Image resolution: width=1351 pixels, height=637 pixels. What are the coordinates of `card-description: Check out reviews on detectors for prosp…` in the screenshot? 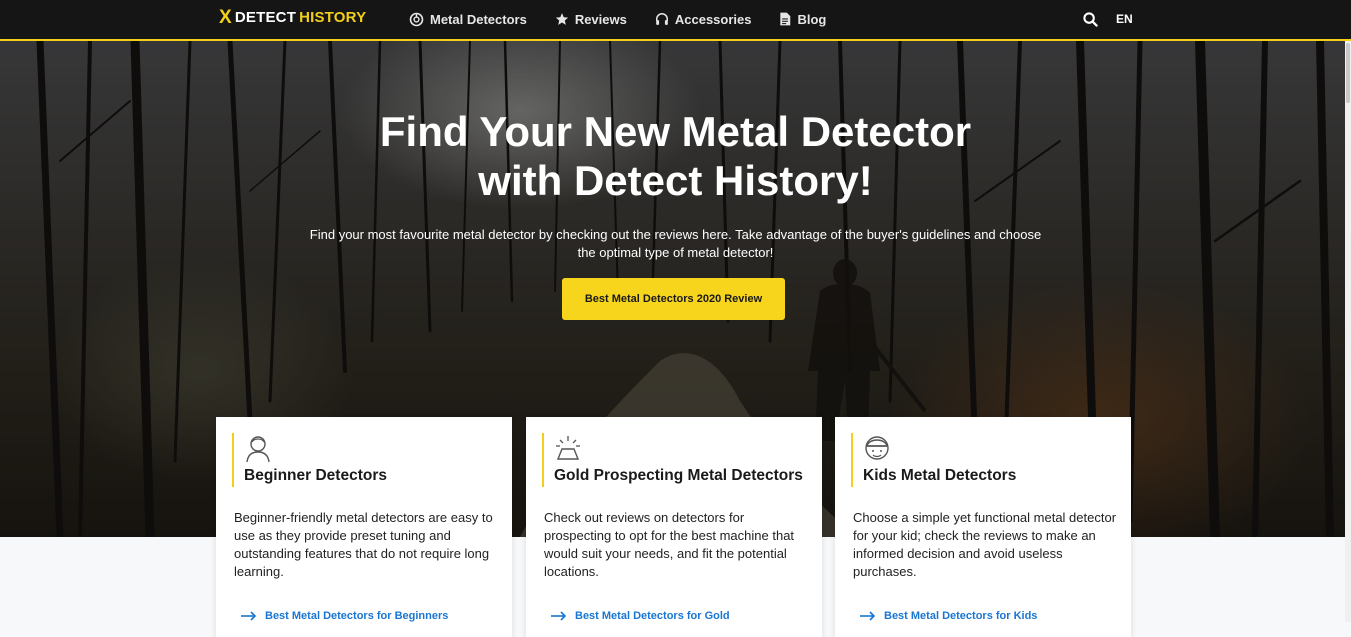 It's located at (669, 544).